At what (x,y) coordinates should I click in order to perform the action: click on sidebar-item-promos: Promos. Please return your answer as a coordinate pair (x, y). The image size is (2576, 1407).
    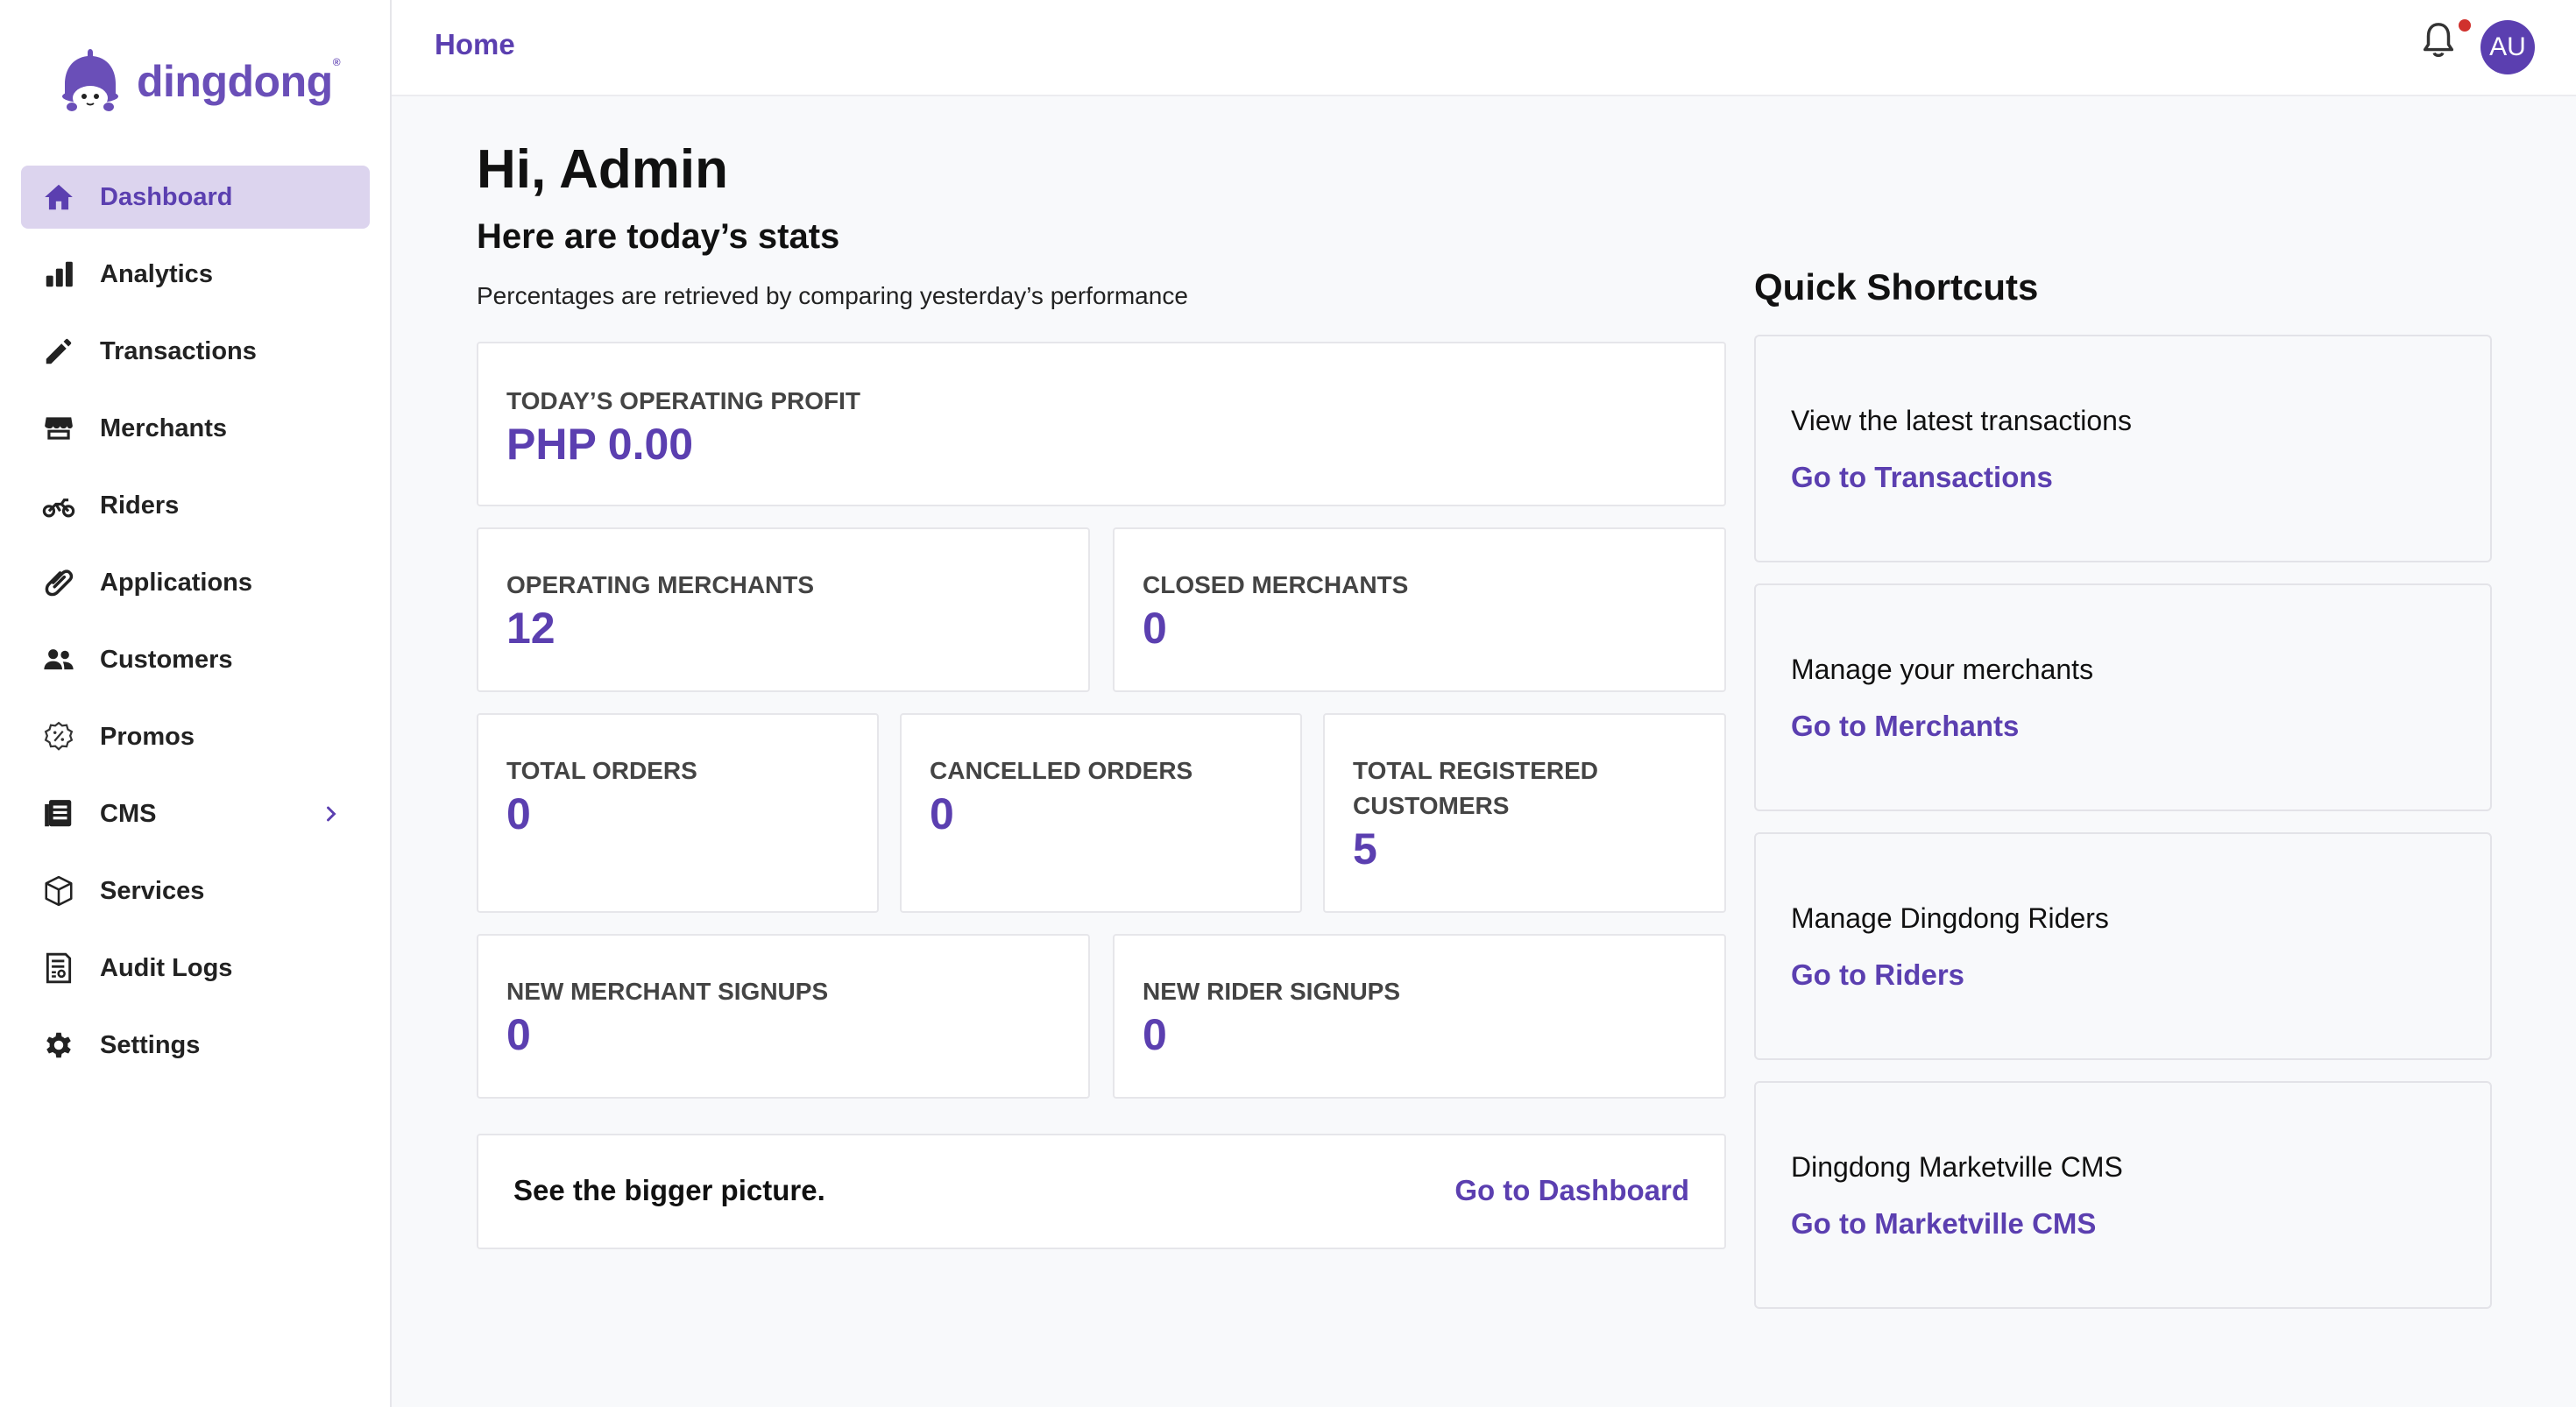
    Looking at the image, I should click on (195, 736).